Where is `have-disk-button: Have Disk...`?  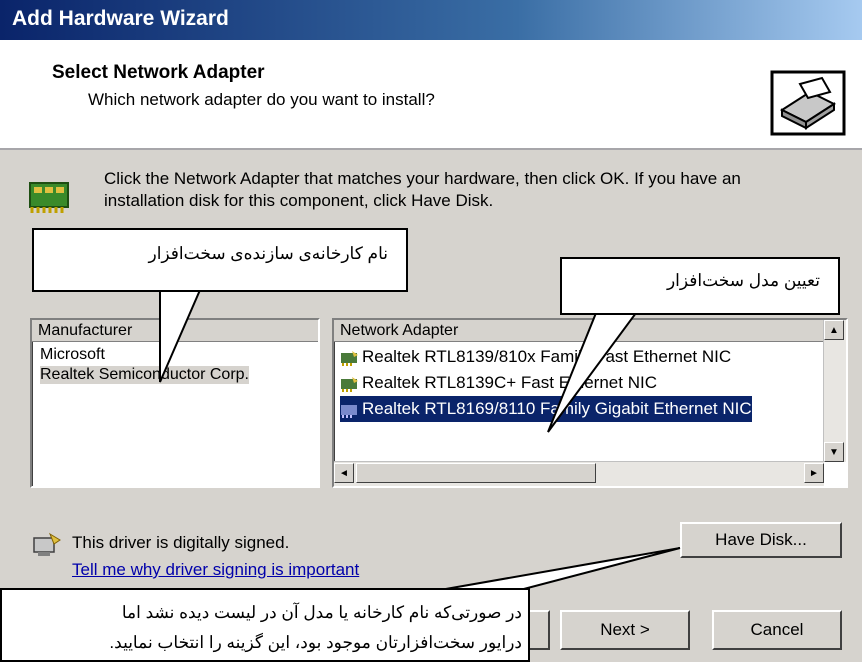
have-disk-button: Have Disk... is located at coordinates (761, 540).